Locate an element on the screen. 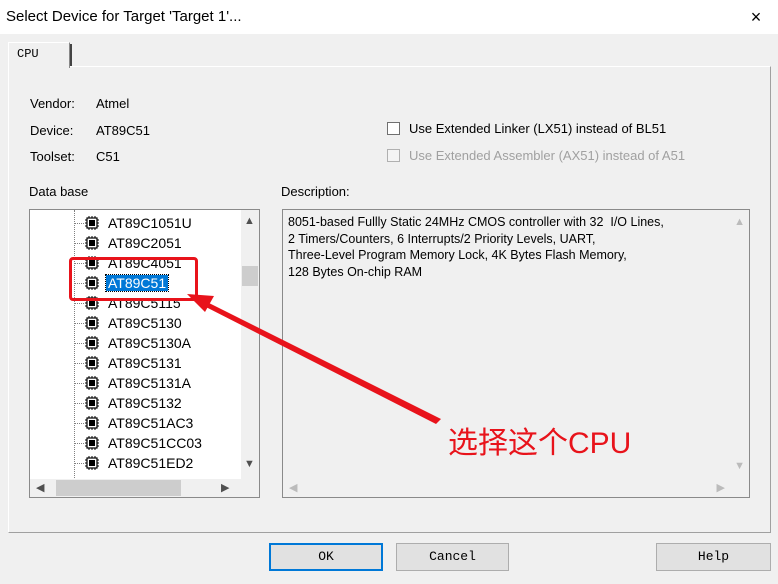 Image resolution: width=778 pixels, height=584 pixels. annotation-text: 选择这个CPU is located at coordinates (540, 443).